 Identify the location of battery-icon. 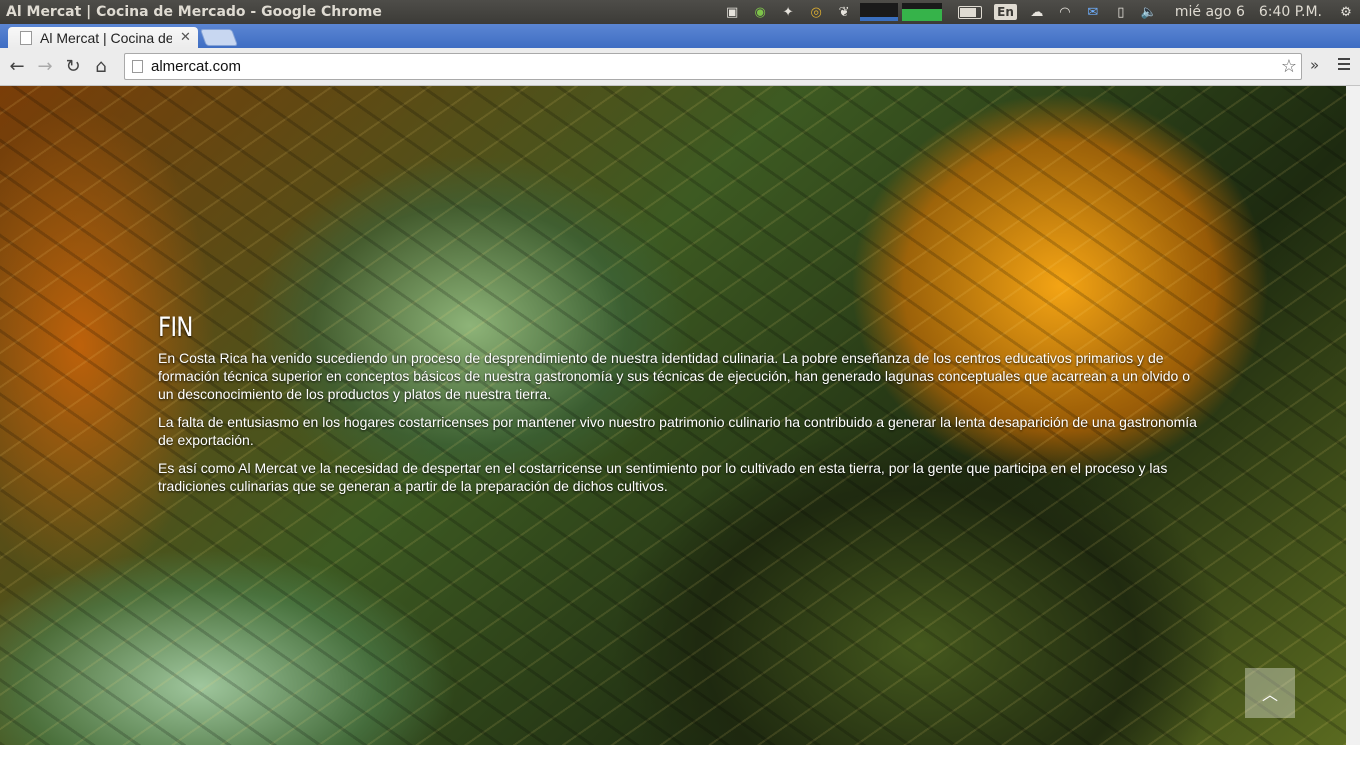
(970, 12).